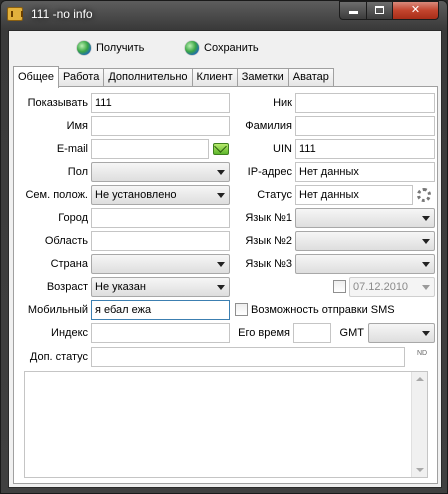 This screenshot has height=494, width=448. What do you see at coordinates (354, 195) in the screenshot?
I see `status-field: Нет данных` at bounding box center [354, 195].